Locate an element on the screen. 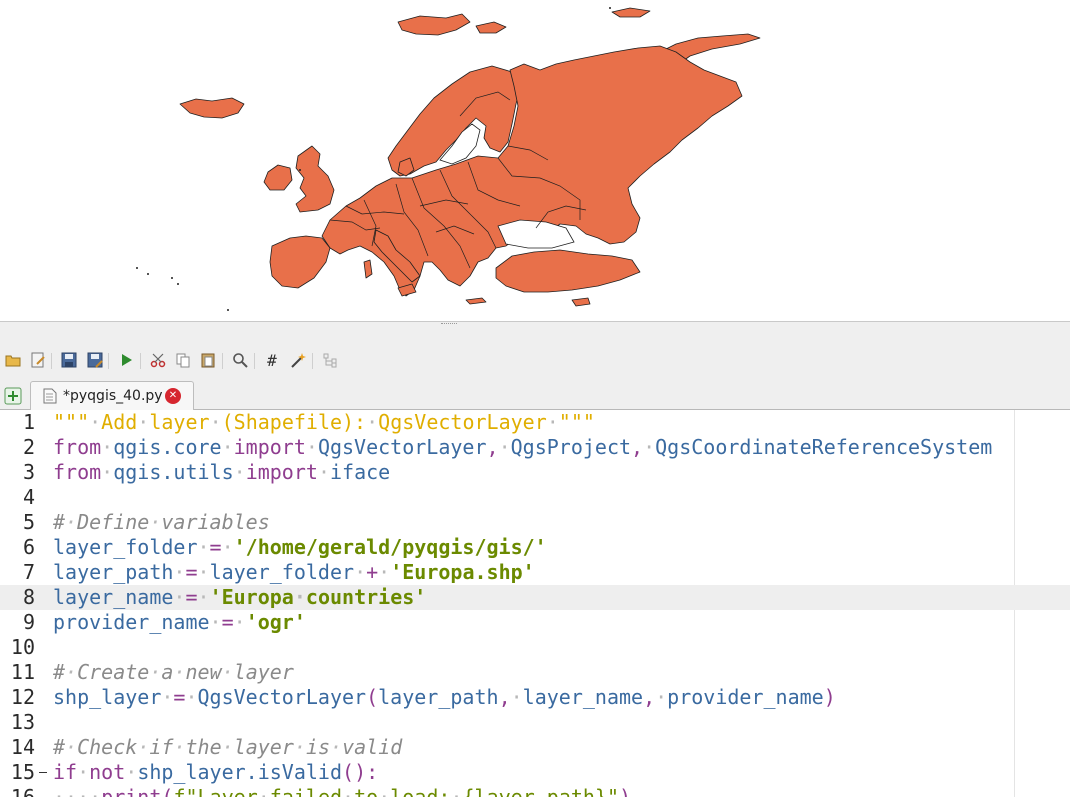 Image resolution: width=1070 pixels, height=797 pixels. code-text: #·Create·a·new·layer is located at coordinates (173, 672).